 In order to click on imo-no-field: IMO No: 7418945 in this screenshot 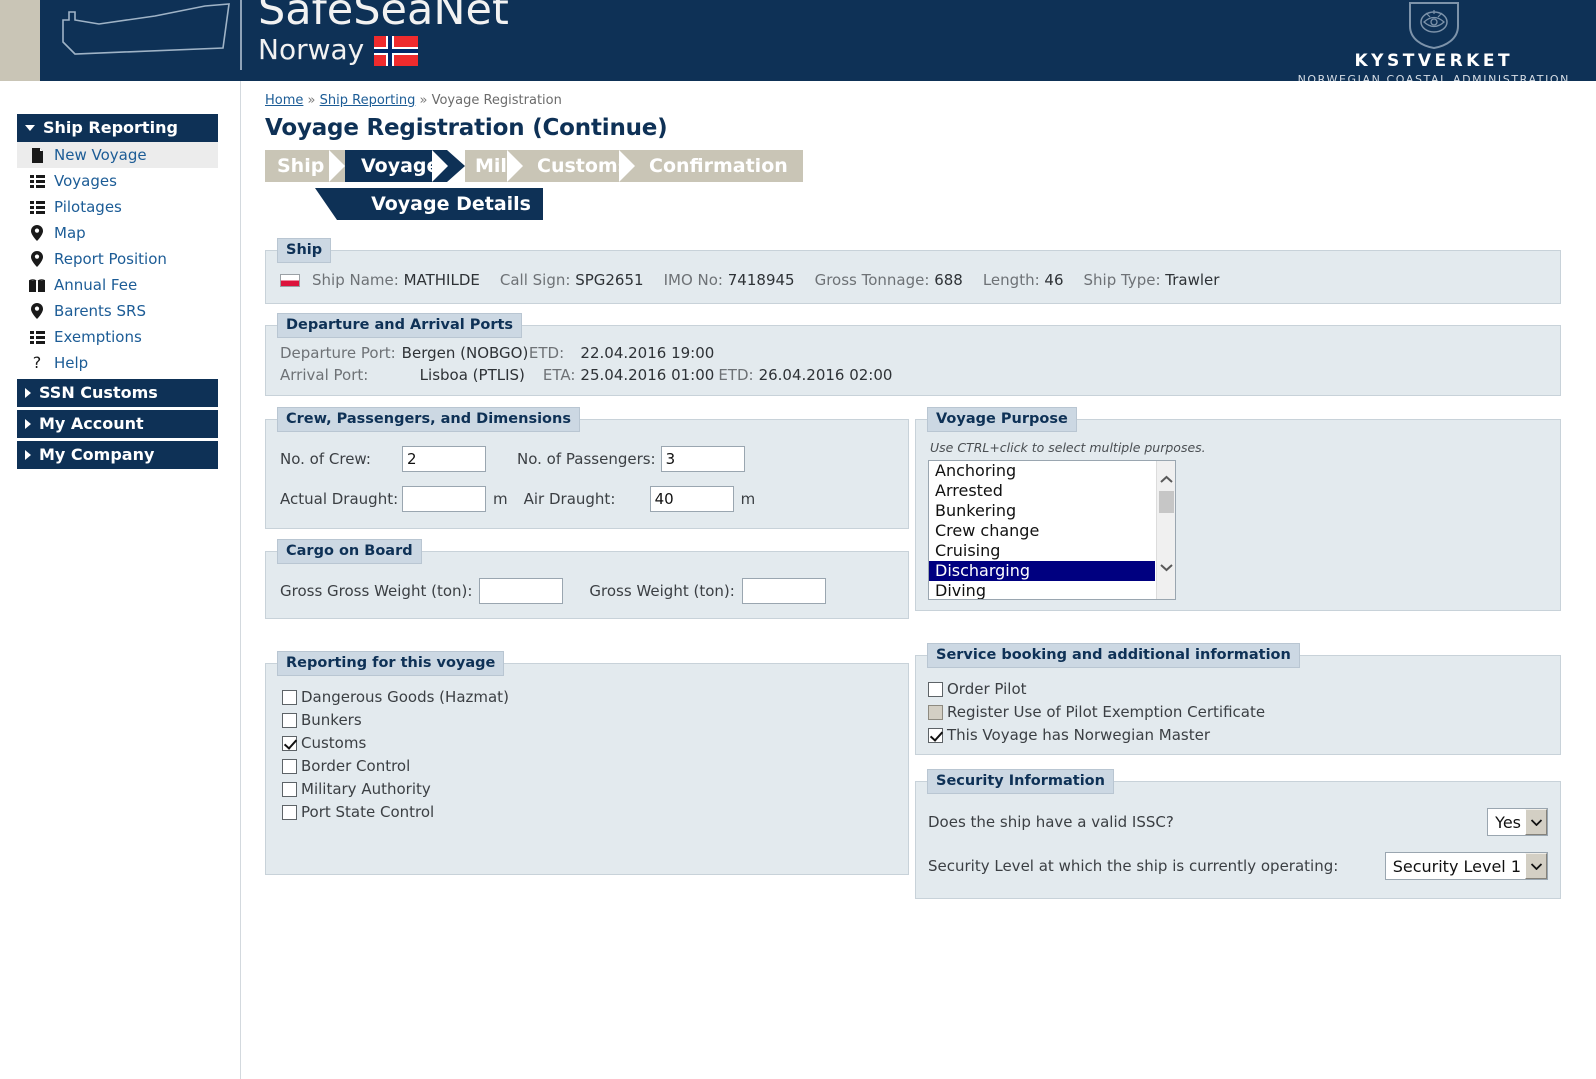, I will do `click(729, 280)`.